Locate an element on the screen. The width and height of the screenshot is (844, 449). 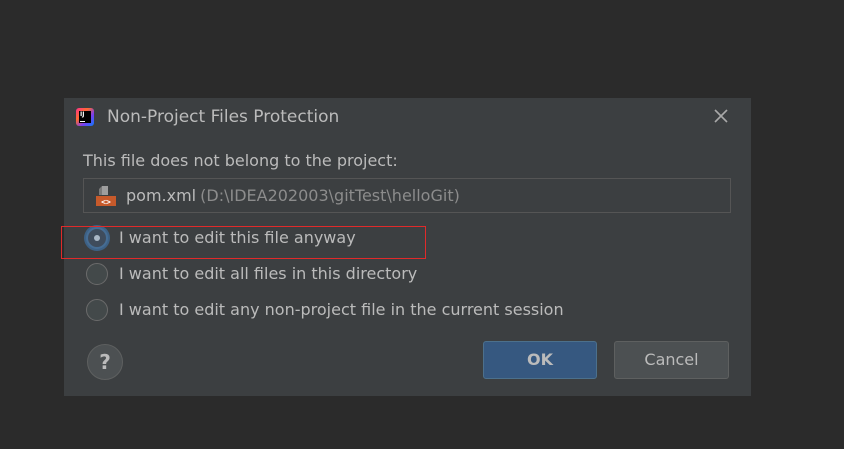
file-name: pom.xml is located at coordinates (161, 195).